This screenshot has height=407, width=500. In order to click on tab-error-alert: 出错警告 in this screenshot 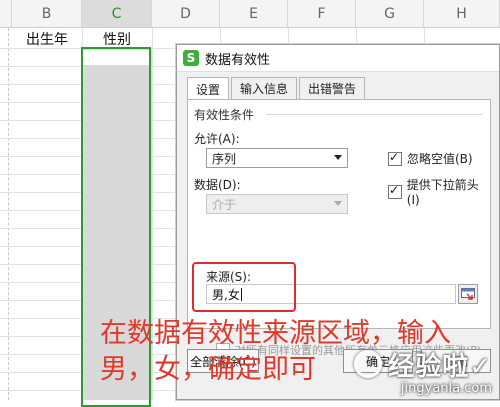, I will do `click(332, 88)`.